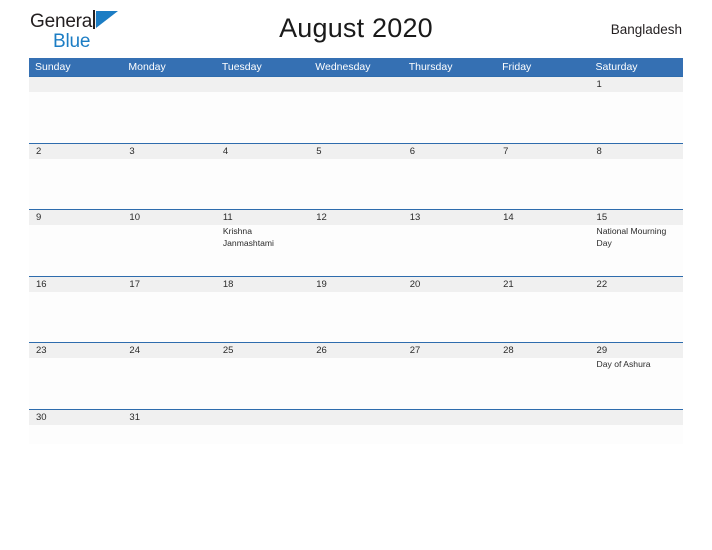  I want to click on day-number: 15, so click(636, 217).